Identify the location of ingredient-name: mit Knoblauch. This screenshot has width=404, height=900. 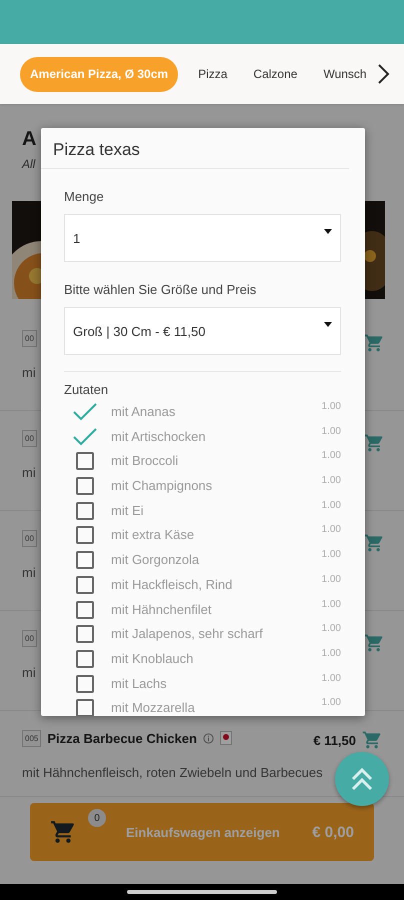
(152, 658).